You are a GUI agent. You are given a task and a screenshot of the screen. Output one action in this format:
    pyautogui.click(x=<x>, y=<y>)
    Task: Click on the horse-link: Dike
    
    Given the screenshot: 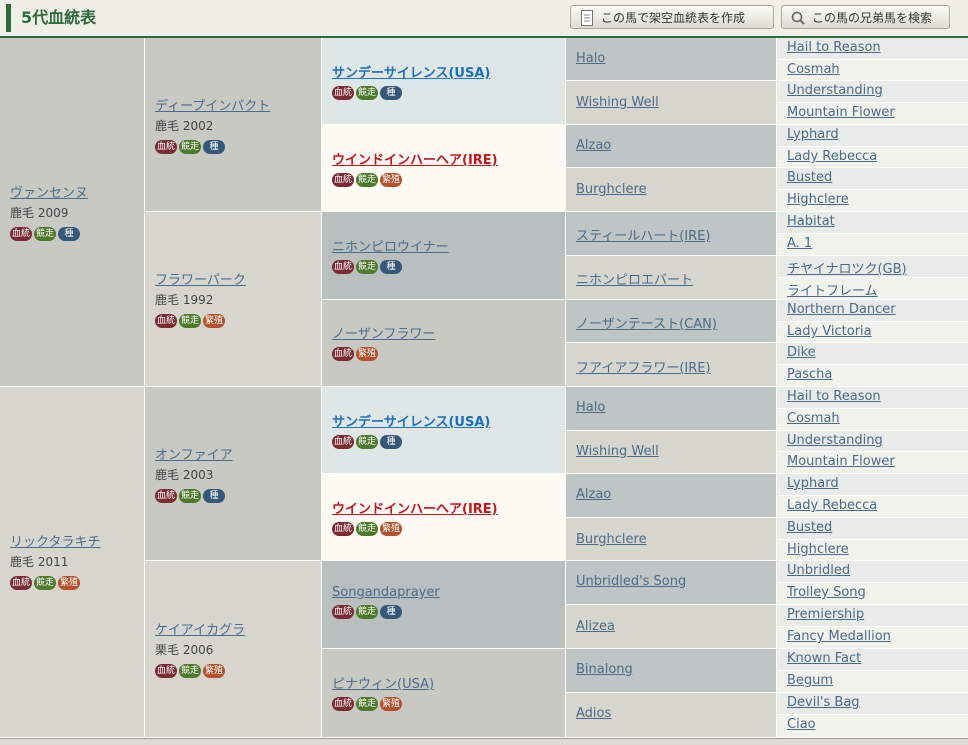 What is the action you would take?
    pyautogui.click(x=801, y=352)
    